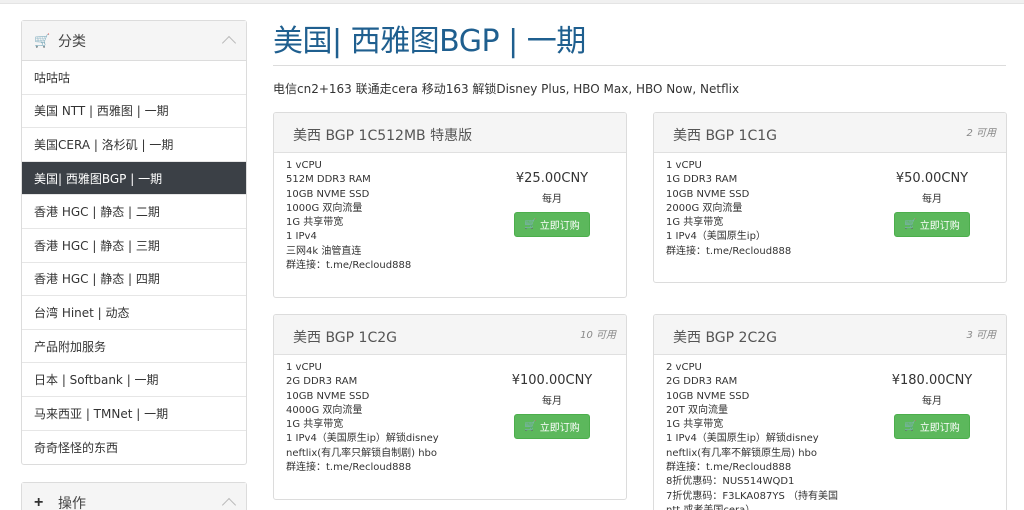  I want to click on sidebar-category-item: 美国CERA | 洛杉矶 | 一期, so click(134, 145).